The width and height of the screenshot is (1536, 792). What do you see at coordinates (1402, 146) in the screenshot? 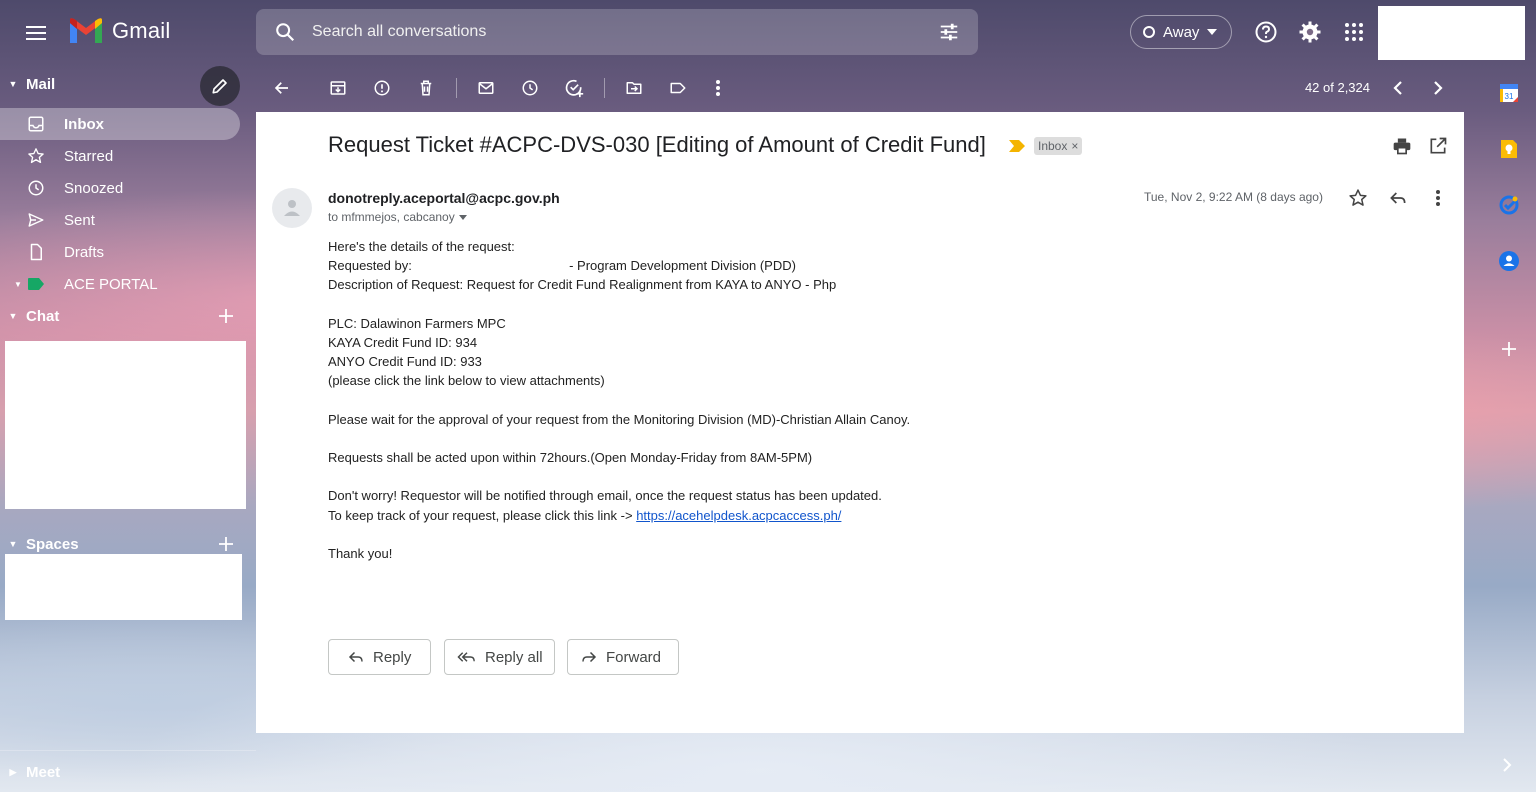
I see `print-icon` at bounding box center [1402, 146].